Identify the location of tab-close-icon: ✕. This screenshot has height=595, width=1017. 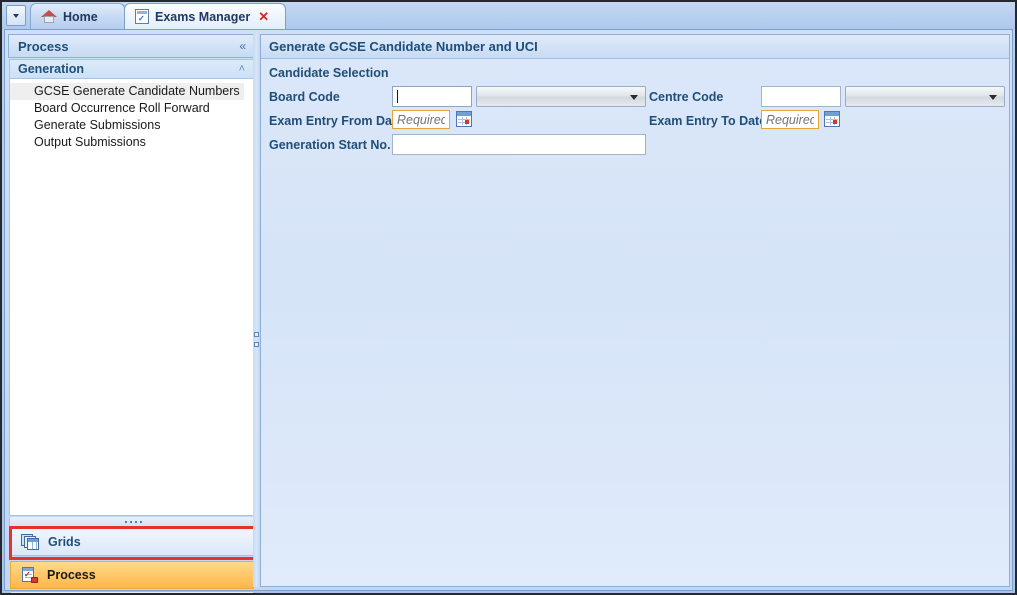
(263, 16).